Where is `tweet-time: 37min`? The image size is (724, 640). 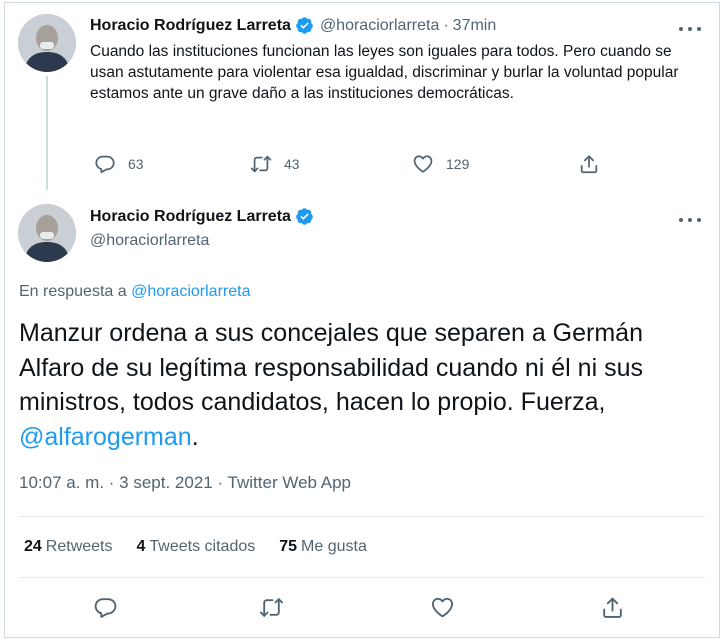 tweet-time: 37min is located at coordinates (475, 26).